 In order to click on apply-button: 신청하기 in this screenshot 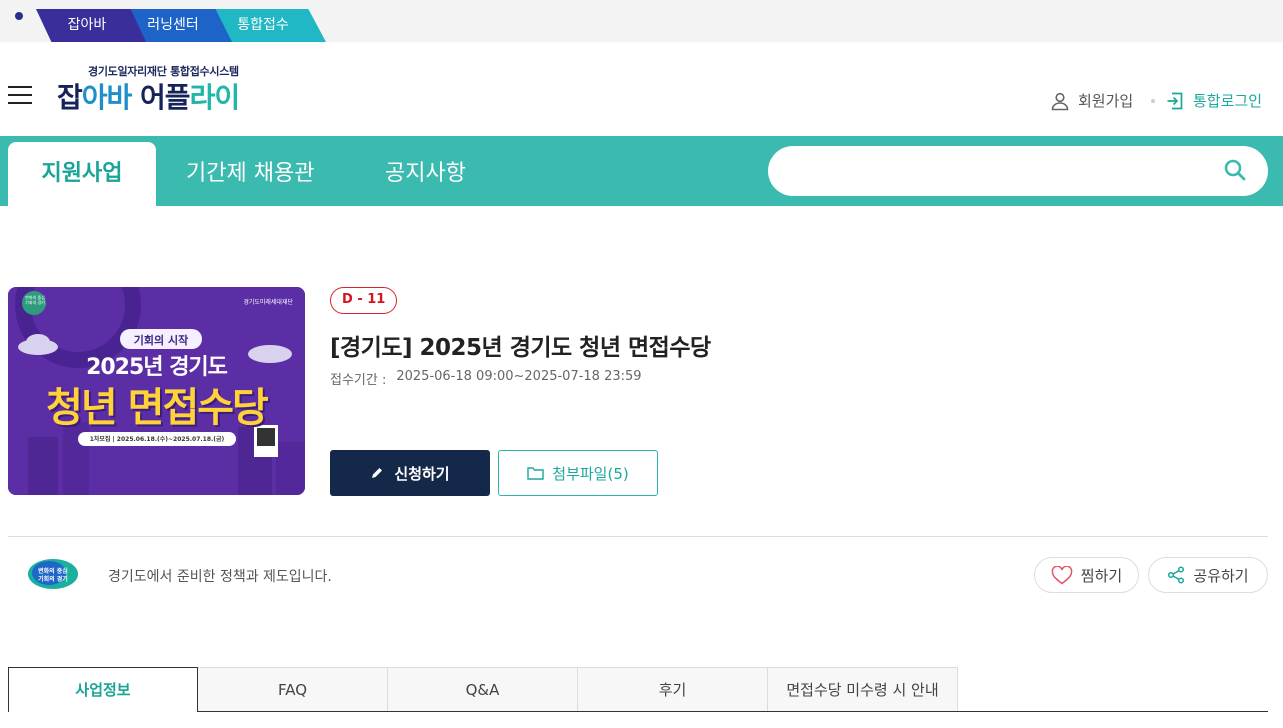, I will do `click(410, 473)`.